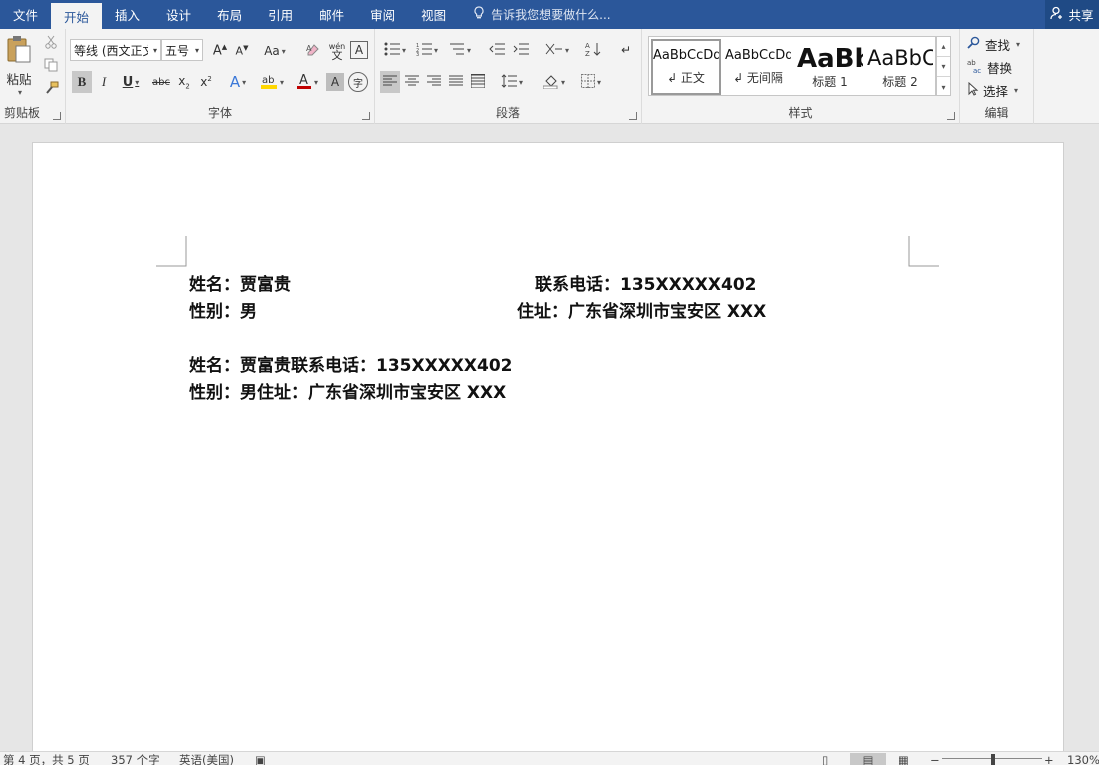 The image size is (1099, 765). What do you see at coordinates (509, 82) in the screenshot?
I see `line-spacing-icon` at bounding box center [509, 82].